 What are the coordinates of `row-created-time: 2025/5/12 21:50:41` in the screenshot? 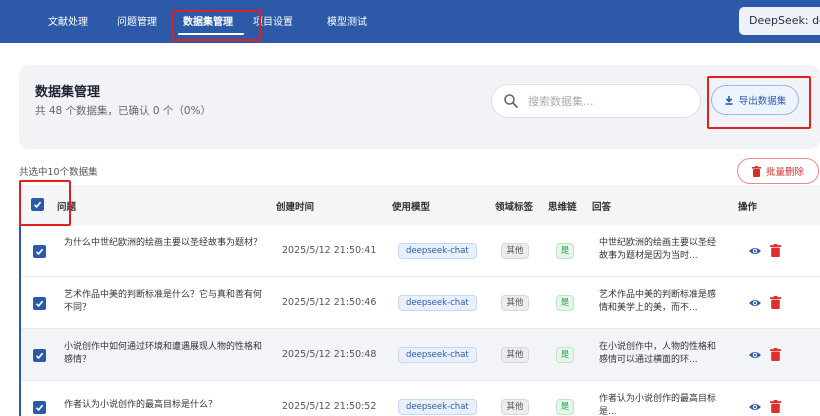 It's located at (329, 250).